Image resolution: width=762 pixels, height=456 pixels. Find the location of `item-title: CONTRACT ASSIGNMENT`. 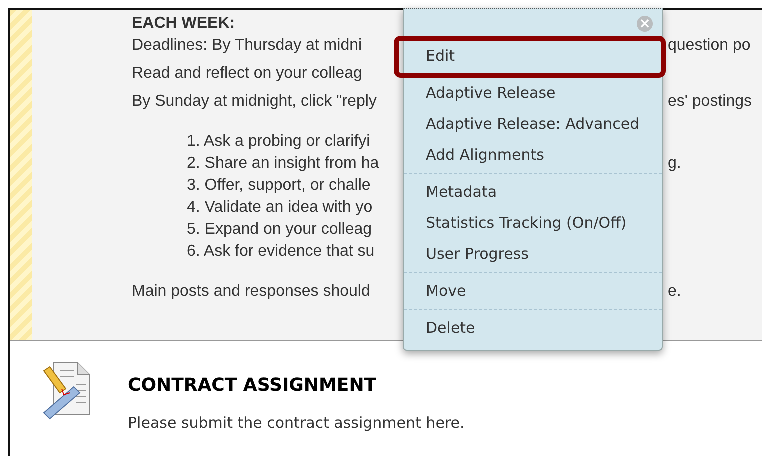

item-title: CONTRACT ASSIGNMENT is located at coordinates (296, 385).